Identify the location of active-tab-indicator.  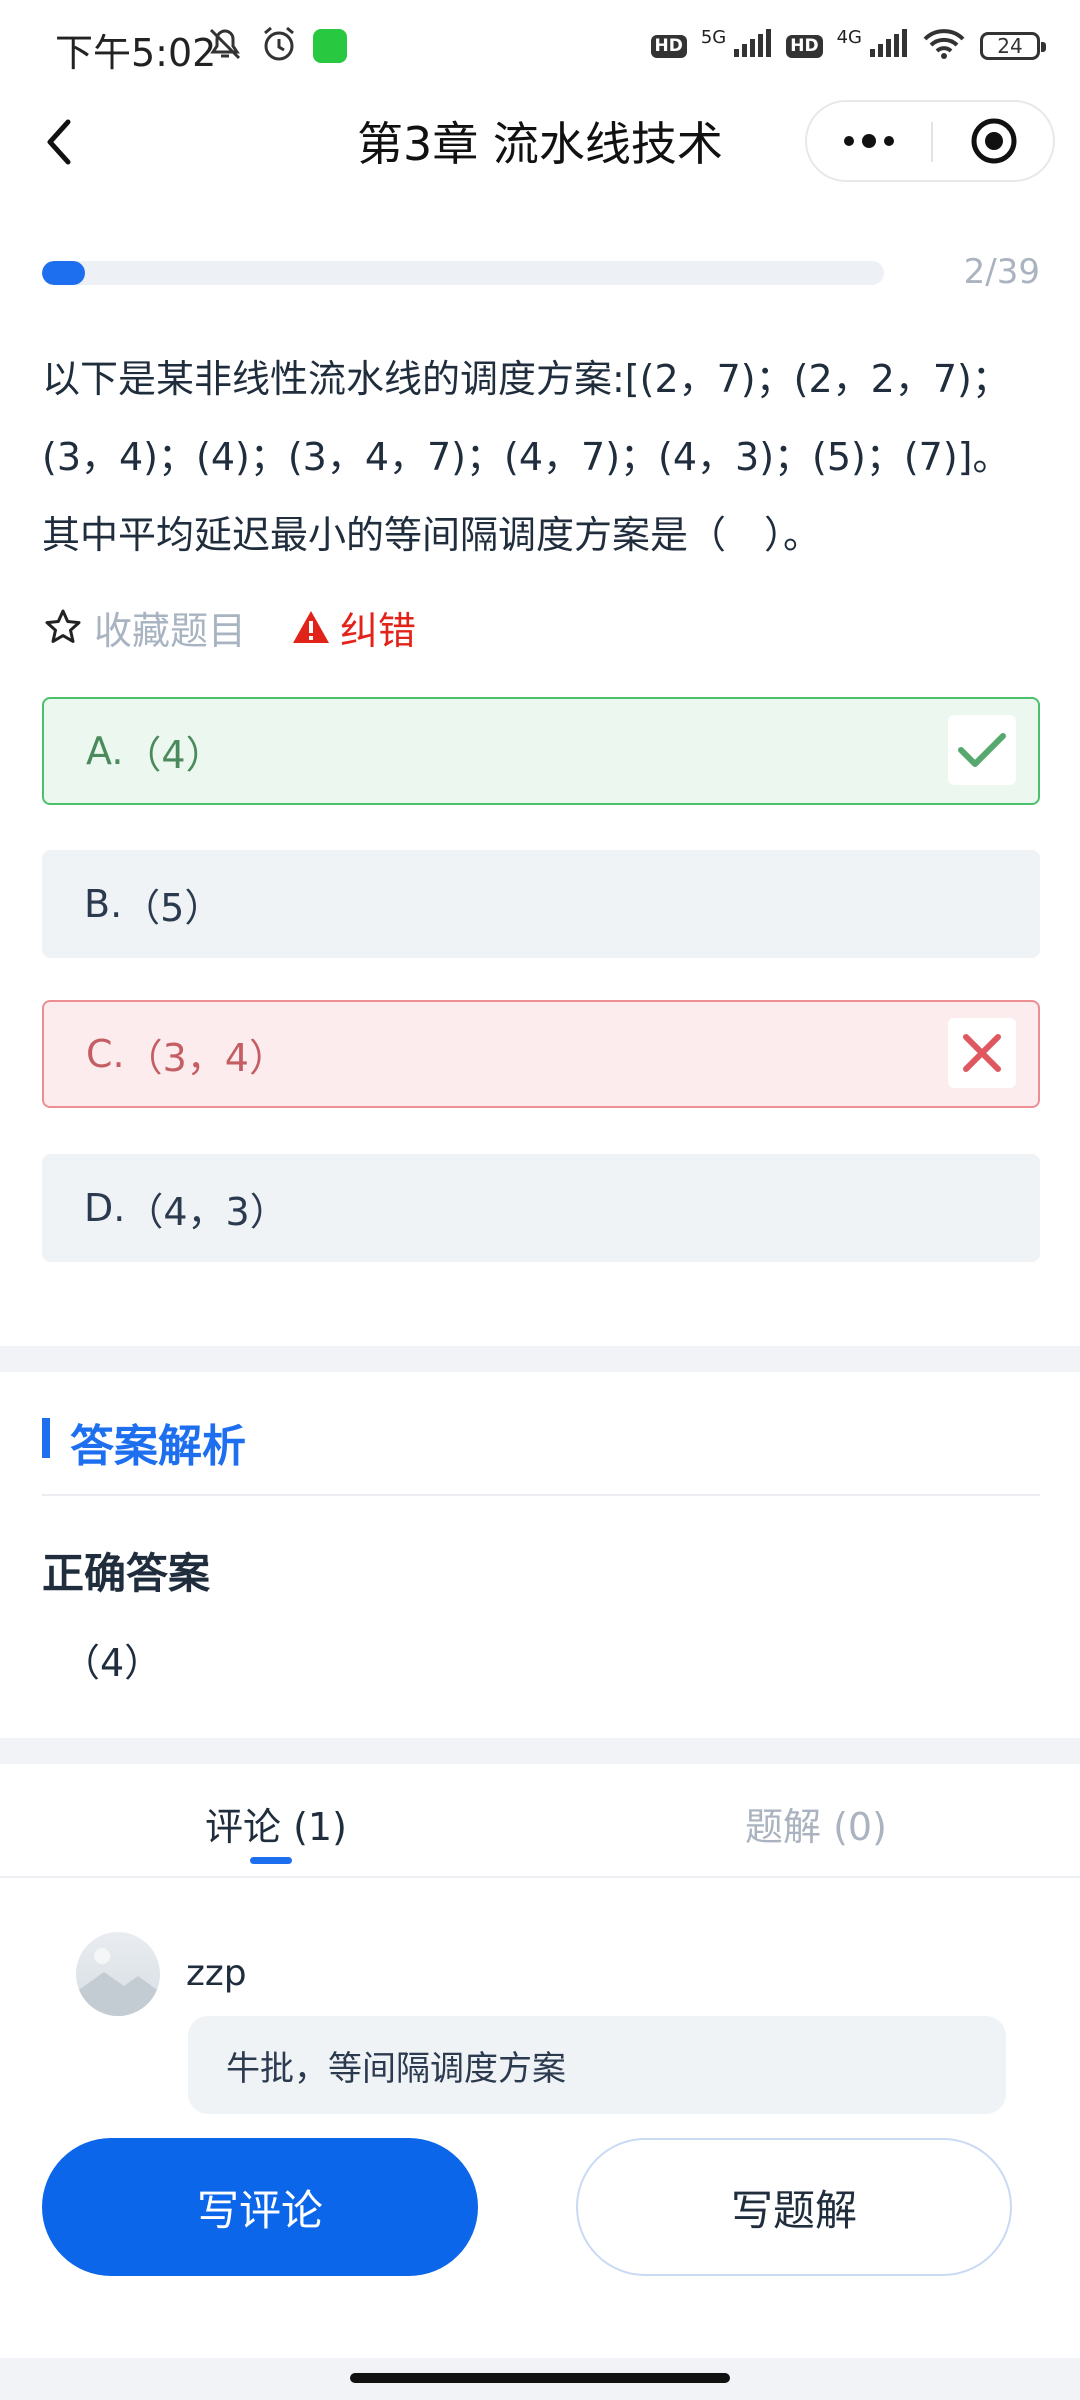
(271, 1860).